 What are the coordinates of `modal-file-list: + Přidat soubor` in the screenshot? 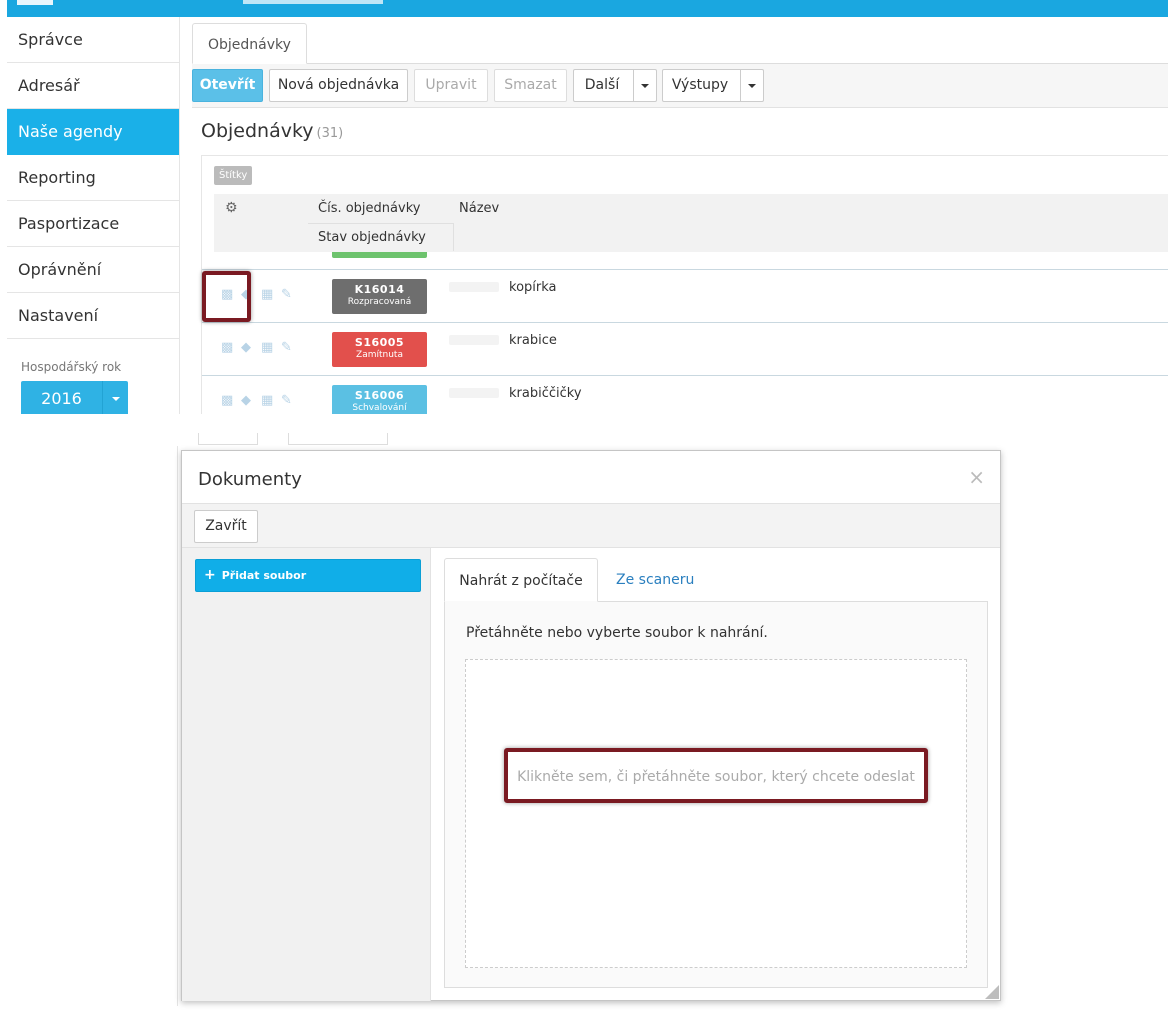 It's located at (306, 774).